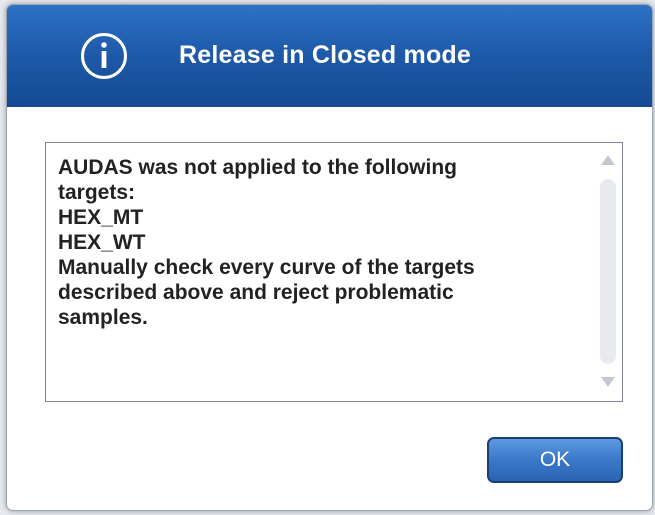 The height and width of the screenshot is (515, 655). What do you see at coordinates (103, 317) in the screenshot?
I see `message-line: samples.` at bounding box center [103, 317].